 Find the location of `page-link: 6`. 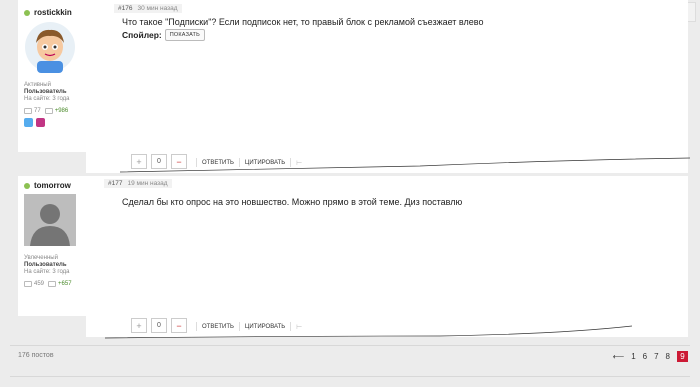

page-link: 6 is located at coordinates (645, 356).